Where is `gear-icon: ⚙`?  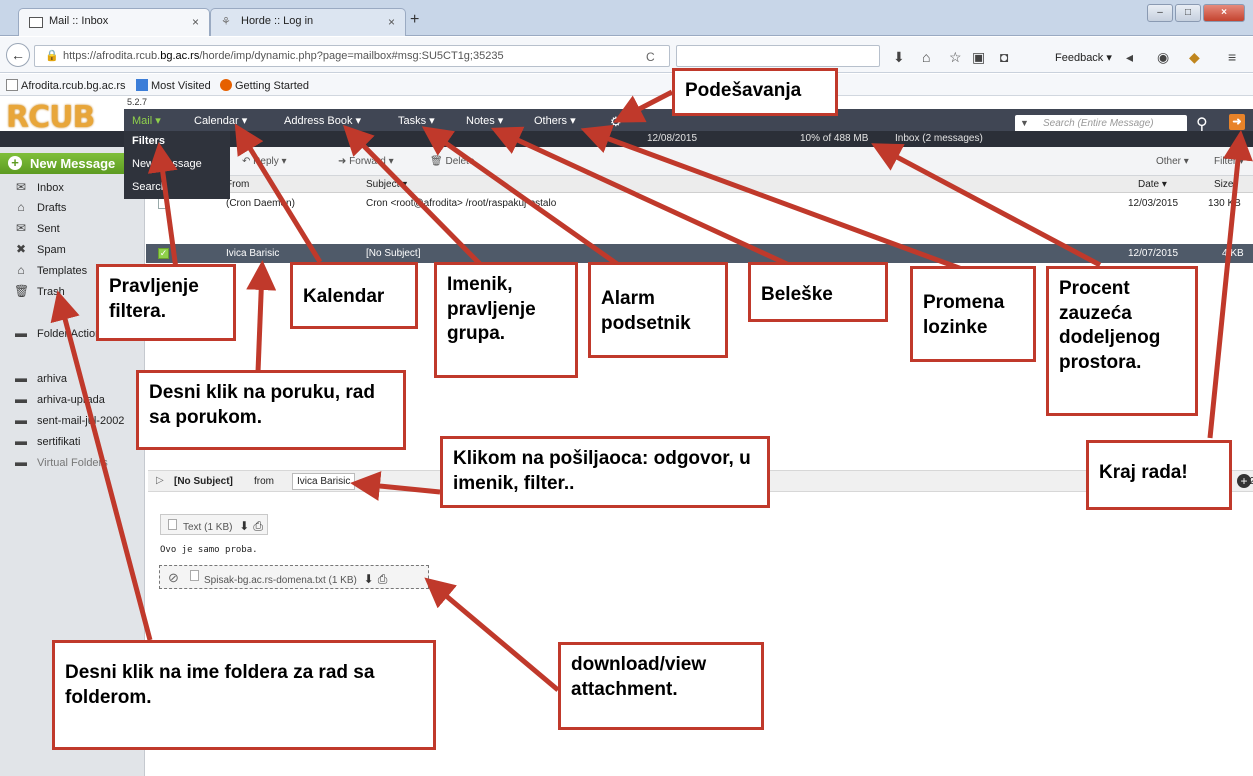 gear-icon: ⚙ is located at coordinates (616, 122).